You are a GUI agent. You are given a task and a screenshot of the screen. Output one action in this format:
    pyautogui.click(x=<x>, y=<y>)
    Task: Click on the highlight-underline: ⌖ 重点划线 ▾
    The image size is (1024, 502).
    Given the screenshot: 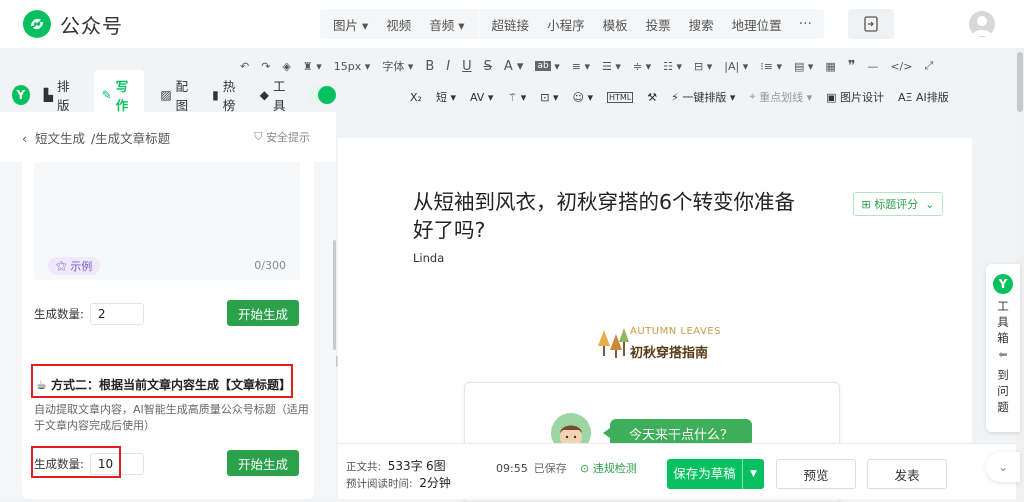 What is the action you would take?
    pyautogui.click(x=780, y=97)
    